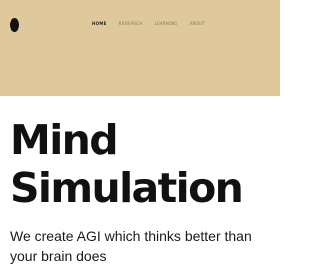 The width and height of the screenshot is (320, 280). Describe the element at coordinates (131, 23) in the screenshot. I see `nav-link-research: RESEARCH` at that location.